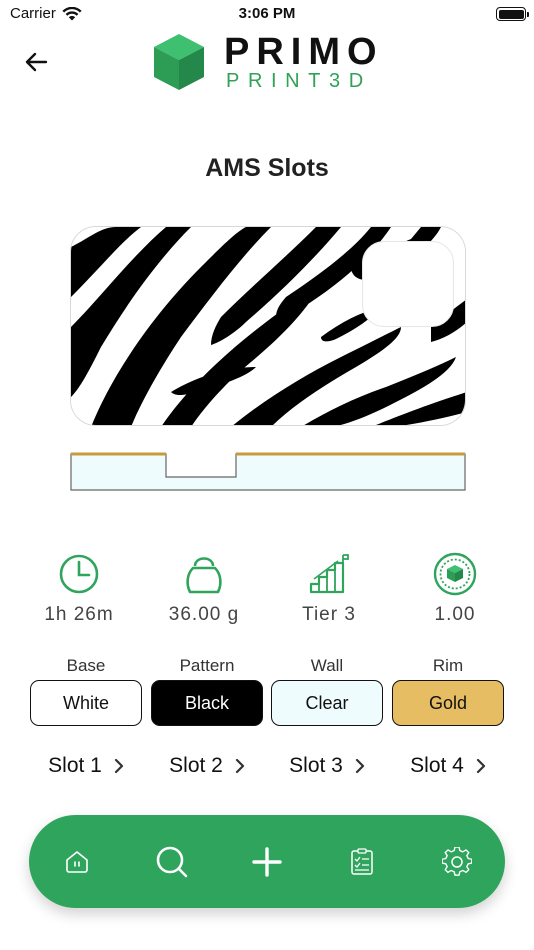 This screenshot has width=534, height=950. I want to click on cube-logo-icon, so click(179, 62).